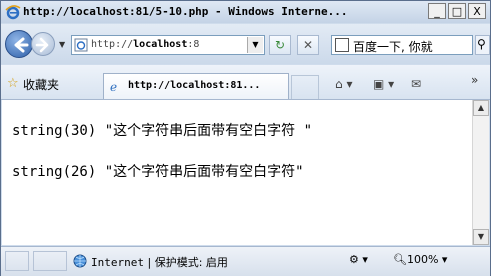  I want to click on stop-icon: ✕, so click(308, 45).